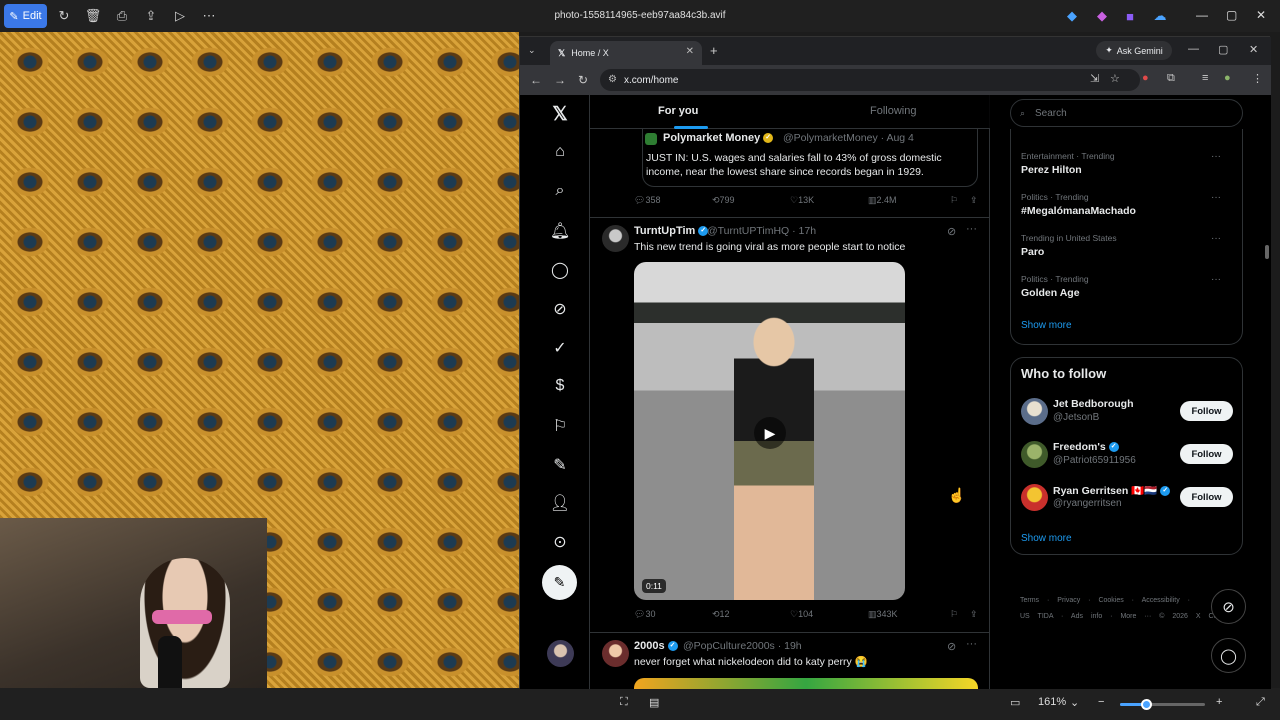 This screenshot has width=1280, height=720. What do you see at coordinates (882, 200) in the screenshot?
I see `views-button: ▥ 2.4M` at bounding box center [882, 200].